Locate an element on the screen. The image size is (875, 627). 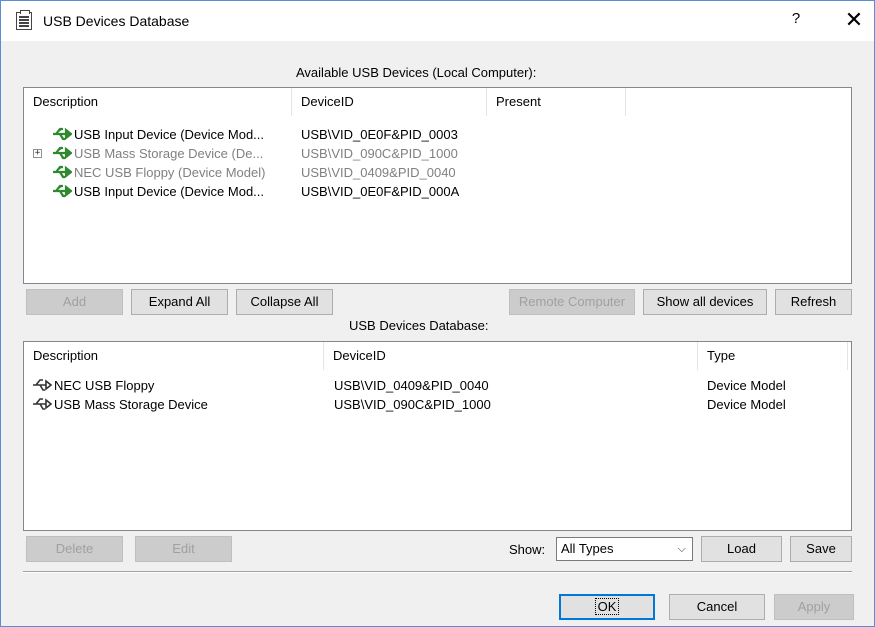
expand-toggle: + is located at coordinates (37, 153).